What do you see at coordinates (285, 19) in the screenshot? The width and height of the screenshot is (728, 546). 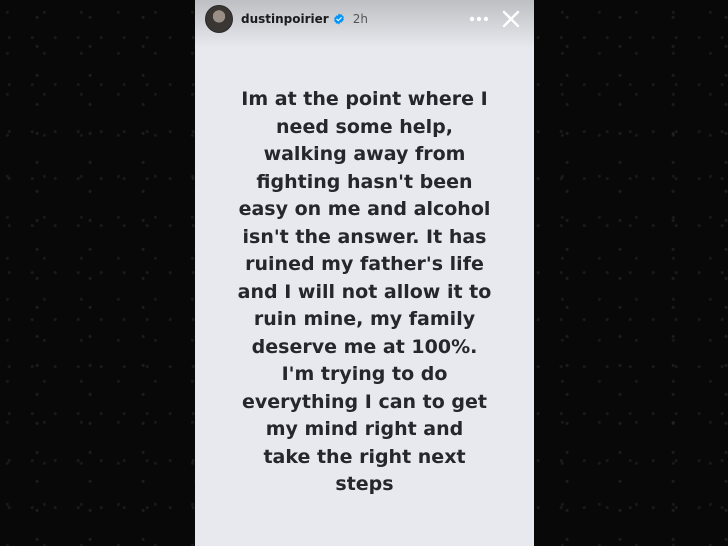 I see `username-label: dustinpoirier` at bounding box center [285, 19].